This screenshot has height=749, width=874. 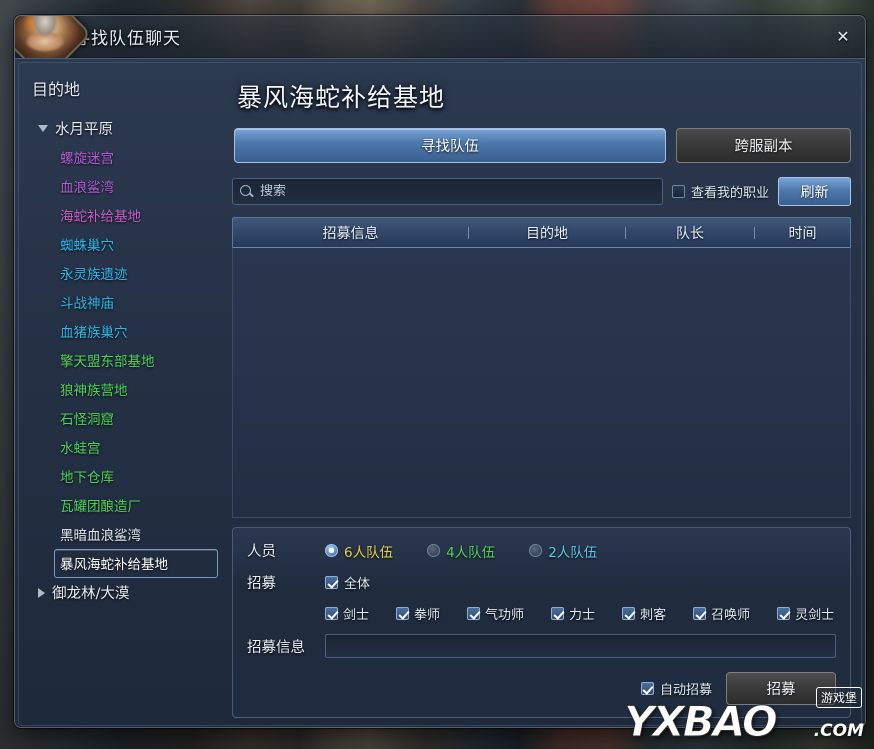 I want to click on party-size-label: 人员, so click(x=261, y=552).